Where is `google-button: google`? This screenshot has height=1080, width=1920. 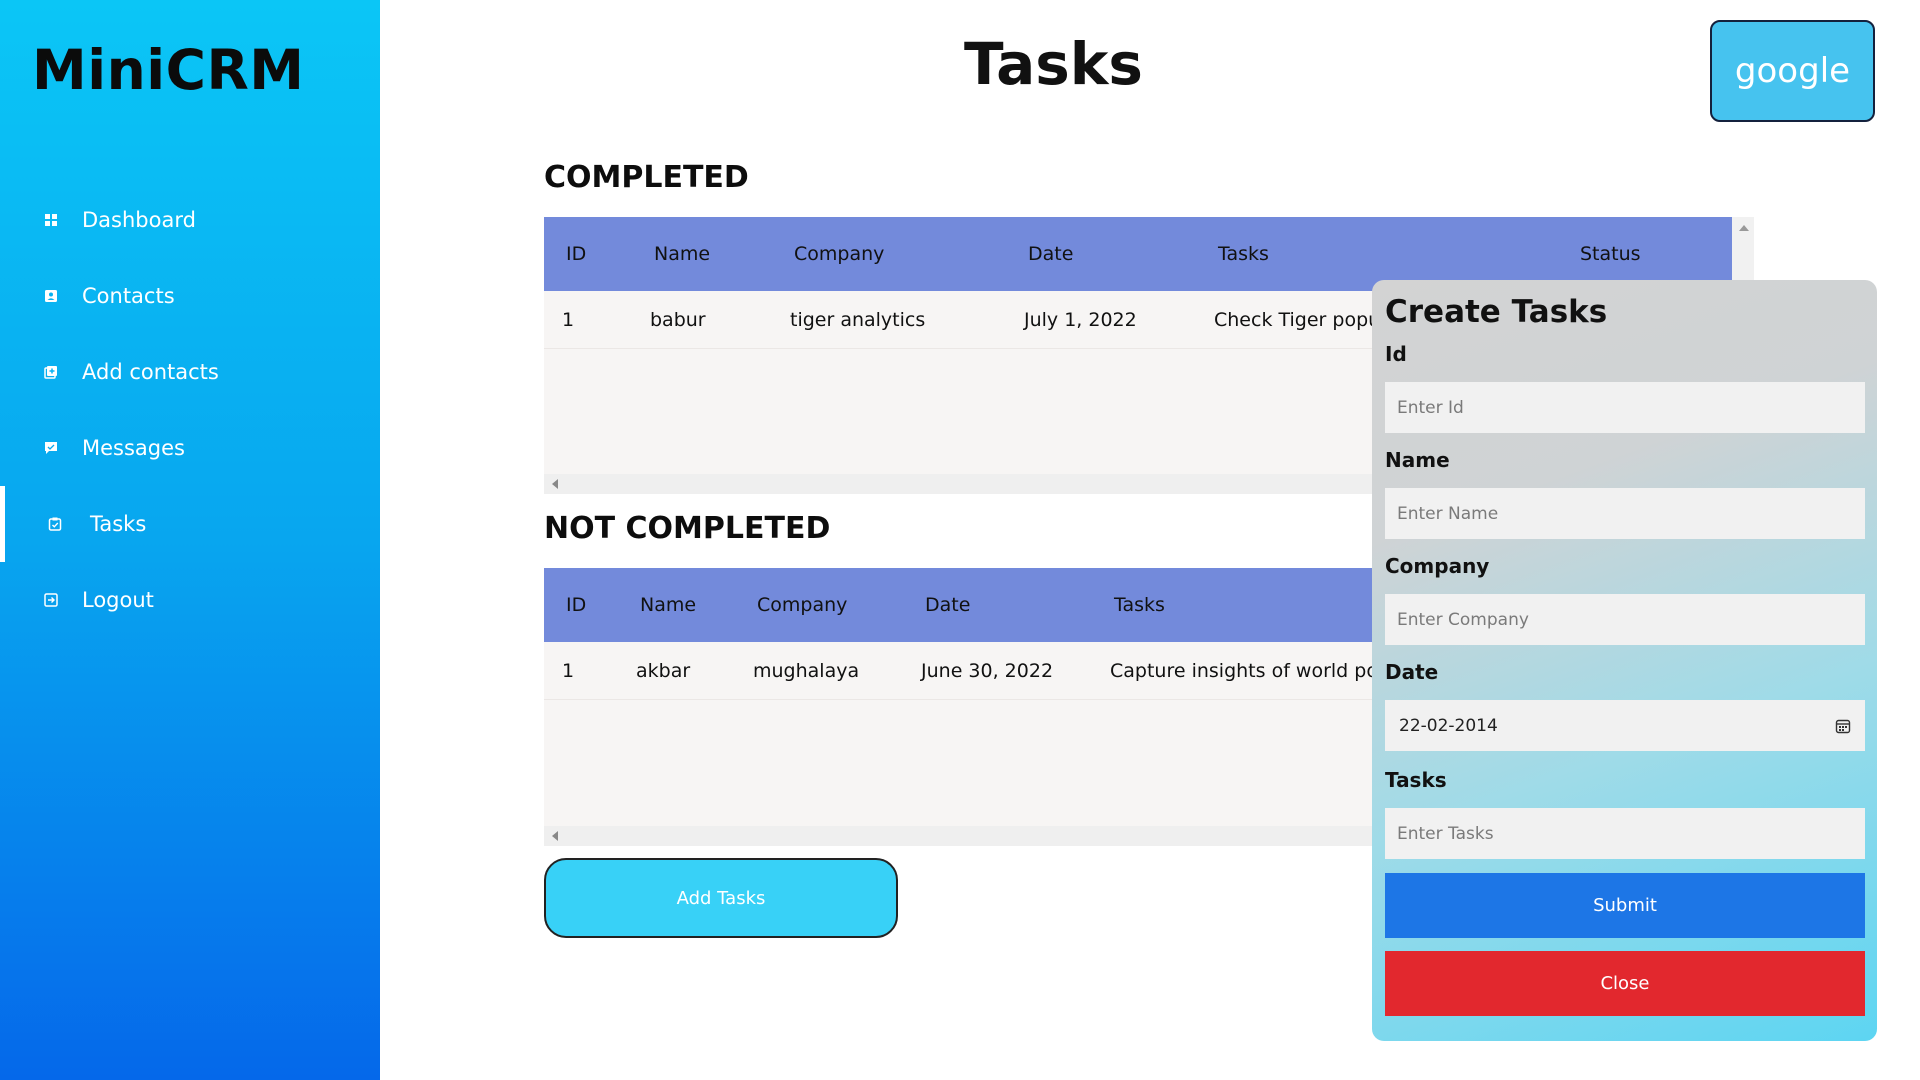 google-button: google is located at coordinates (1792, 71).